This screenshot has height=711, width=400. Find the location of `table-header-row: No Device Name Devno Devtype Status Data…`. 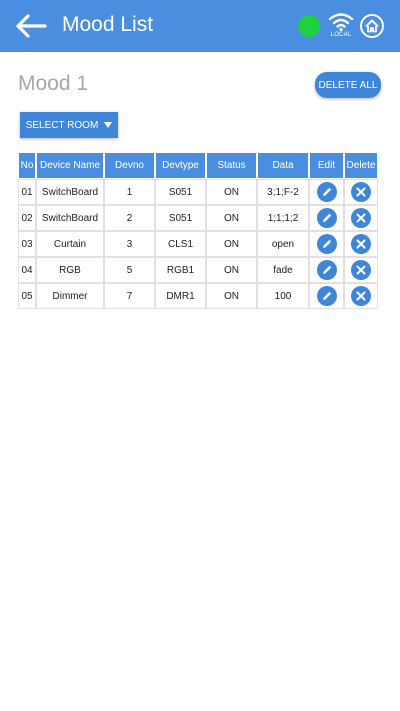

table-header-row: No Device Name Devno Devtype Status Data… is located at coordinates (198, 165).